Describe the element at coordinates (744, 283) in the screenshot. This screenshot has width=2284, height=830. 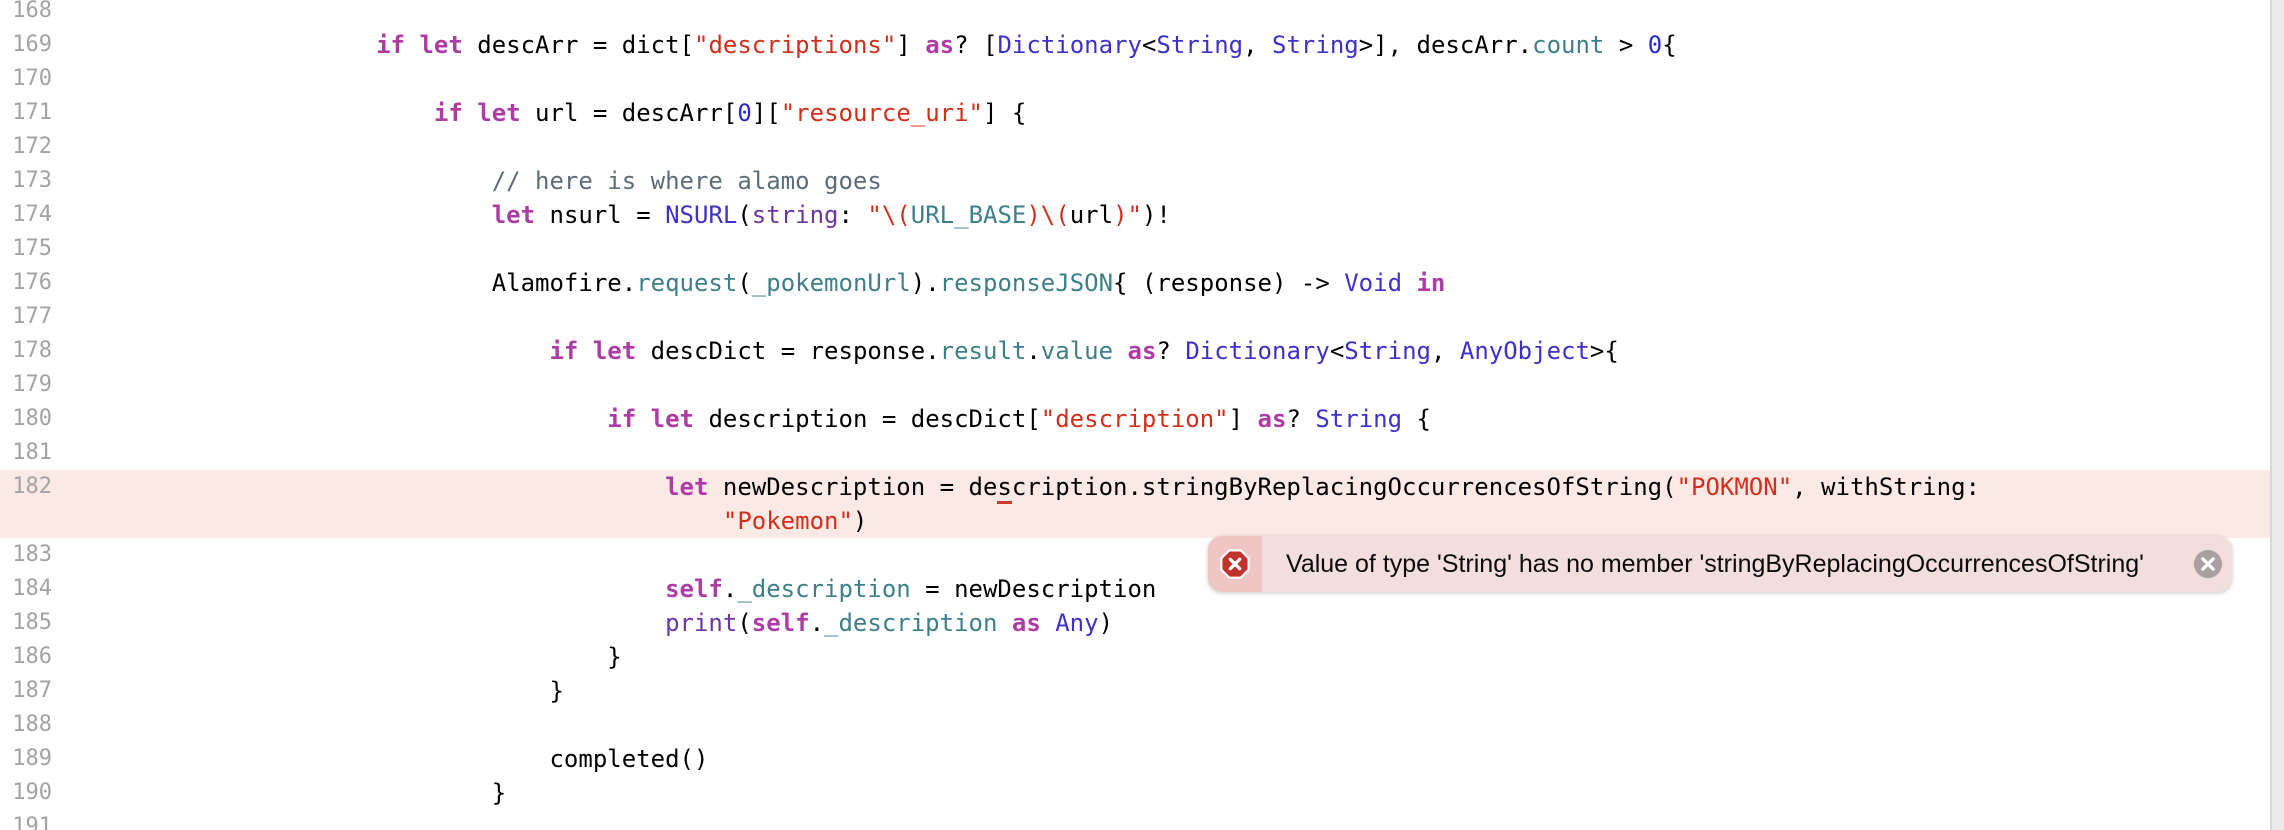
I see `token-pl: (` at that location.